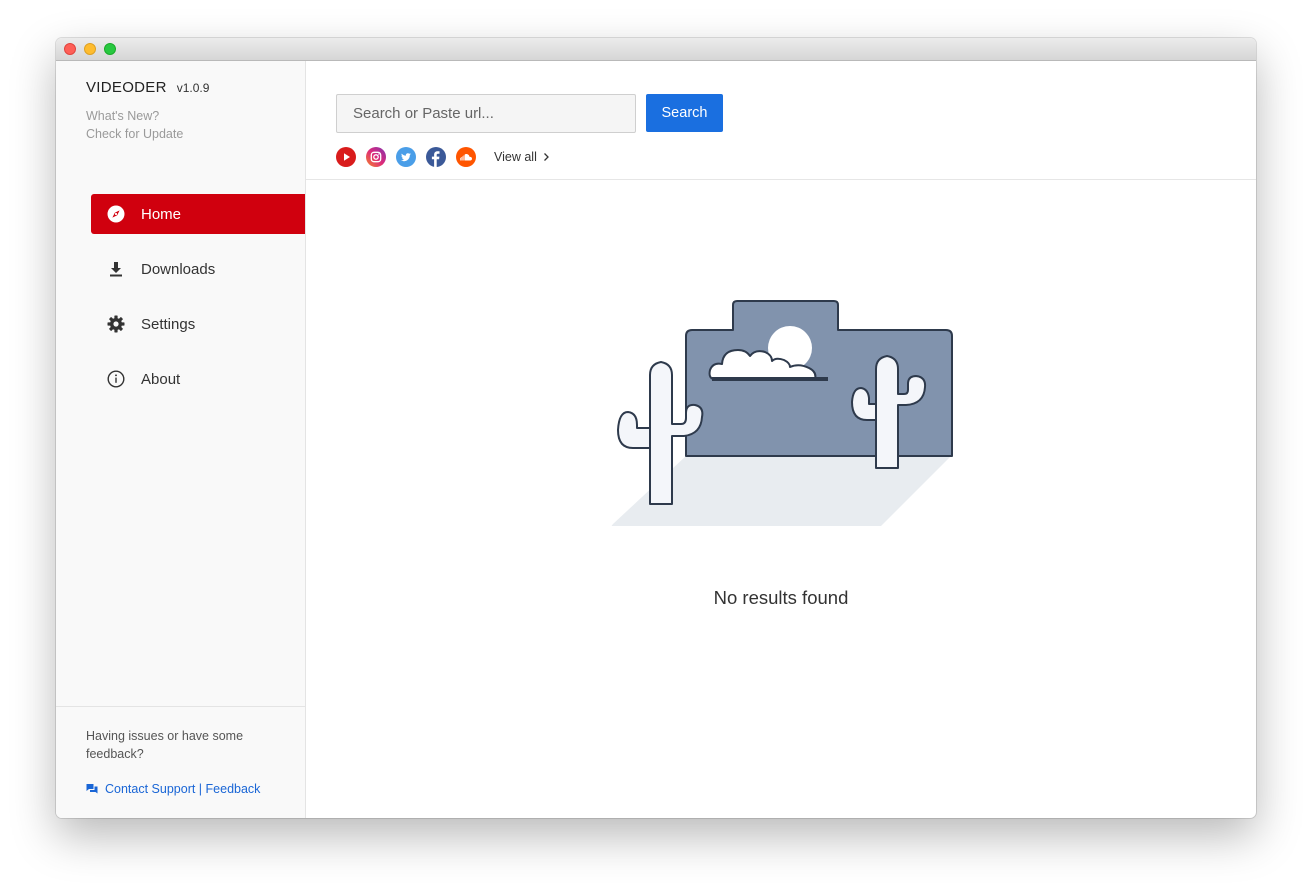 The width and height of the screenshot is (1312, 892). I want to click on nav-label-about: About, so click(161, 379).